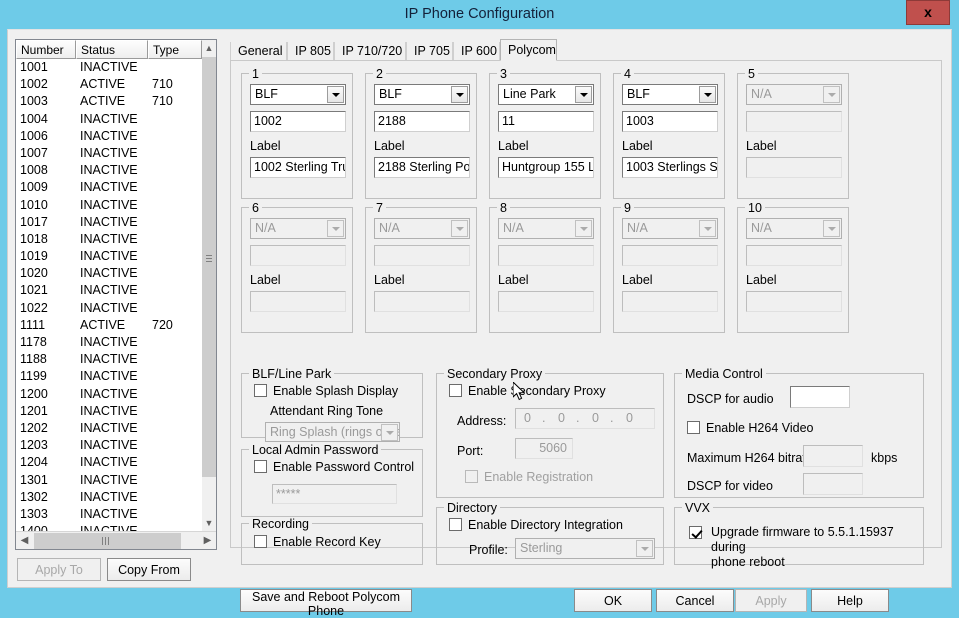 The image size is (959, 618). Describe the element at coordinates (334, 467) in the screenshot. I see `enable-password-control-checkbox: Enable Password Control` at that location.